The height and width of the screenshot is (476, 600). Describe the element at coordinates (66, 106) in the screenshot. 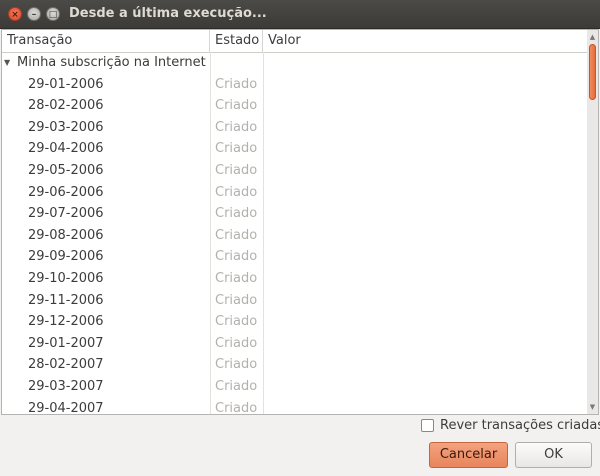

I see `transaction-date: 28-02-2006` at that location.